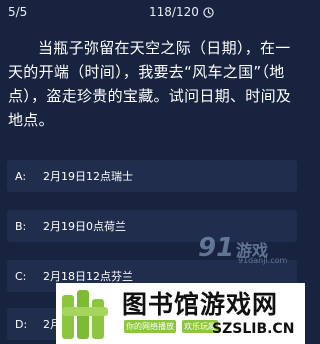 The image size is (320, 344). Describe the element at coordinates (85, 314) in the screenshot. I see `site-logo-icon` at that location.